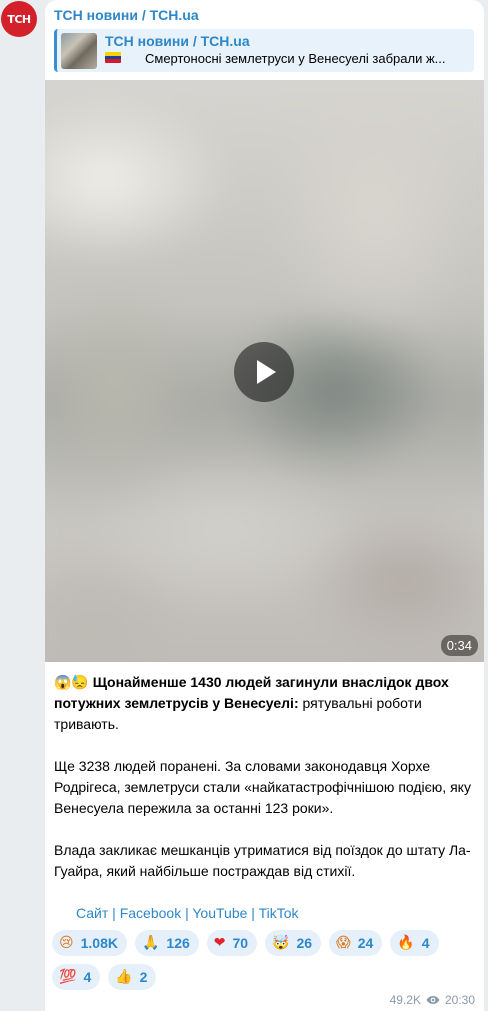  I want to click on reaction-scream: 😱 24, so click(356, 943).